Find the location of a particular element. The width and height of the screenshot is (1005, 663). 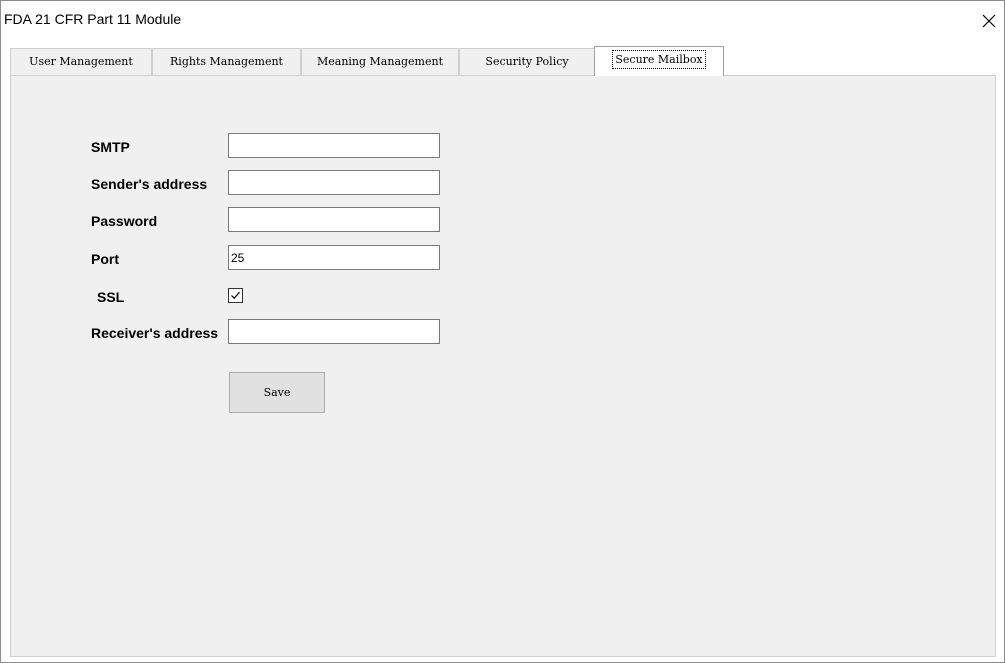

title-bar: FDA 21 CFR Part 11 Module is located at coordinates (502, 21).